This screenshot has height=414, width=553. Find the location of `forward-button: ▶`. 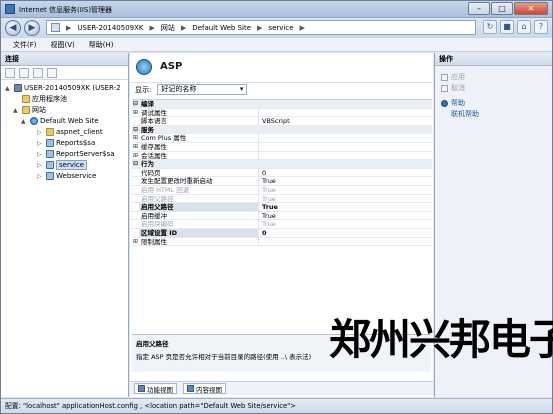

forward-button: ▶ is located at coordinates (32, 28).